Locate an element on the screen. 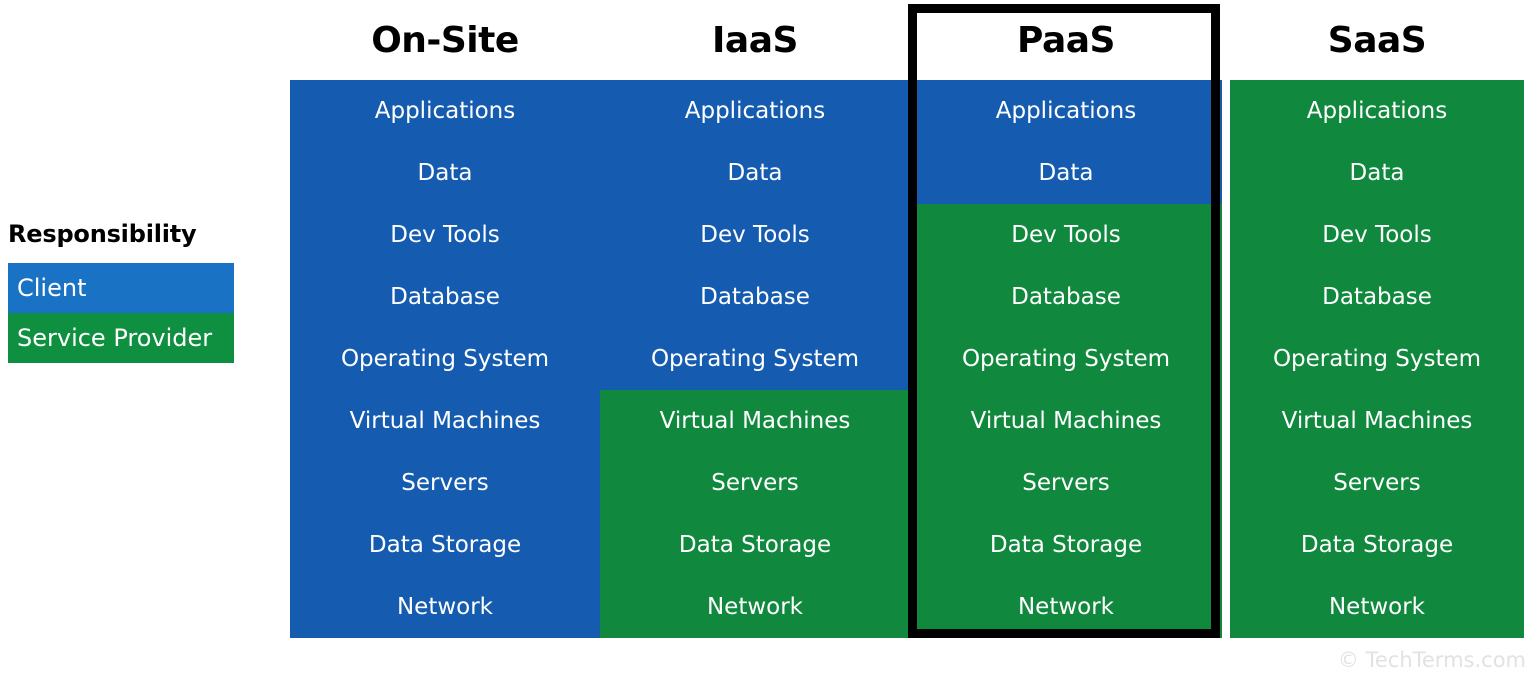  cell-saas-database: Database is located at coordinates (1377, 297).